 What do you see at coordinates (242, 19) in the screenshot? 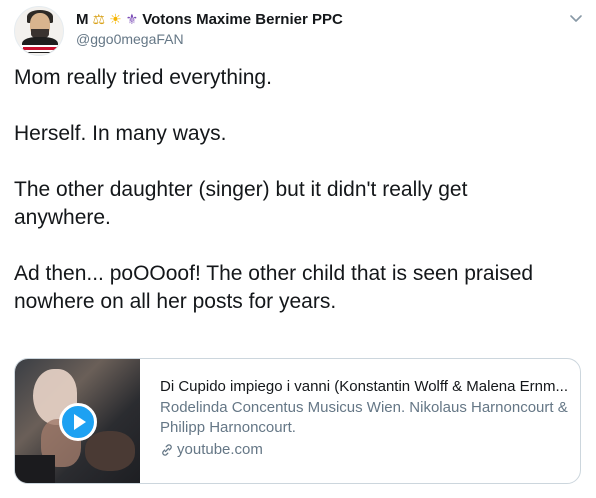
I see `display-name-suffix: Votons Maxime Bernier PPC` at bounding box center [242, 19].